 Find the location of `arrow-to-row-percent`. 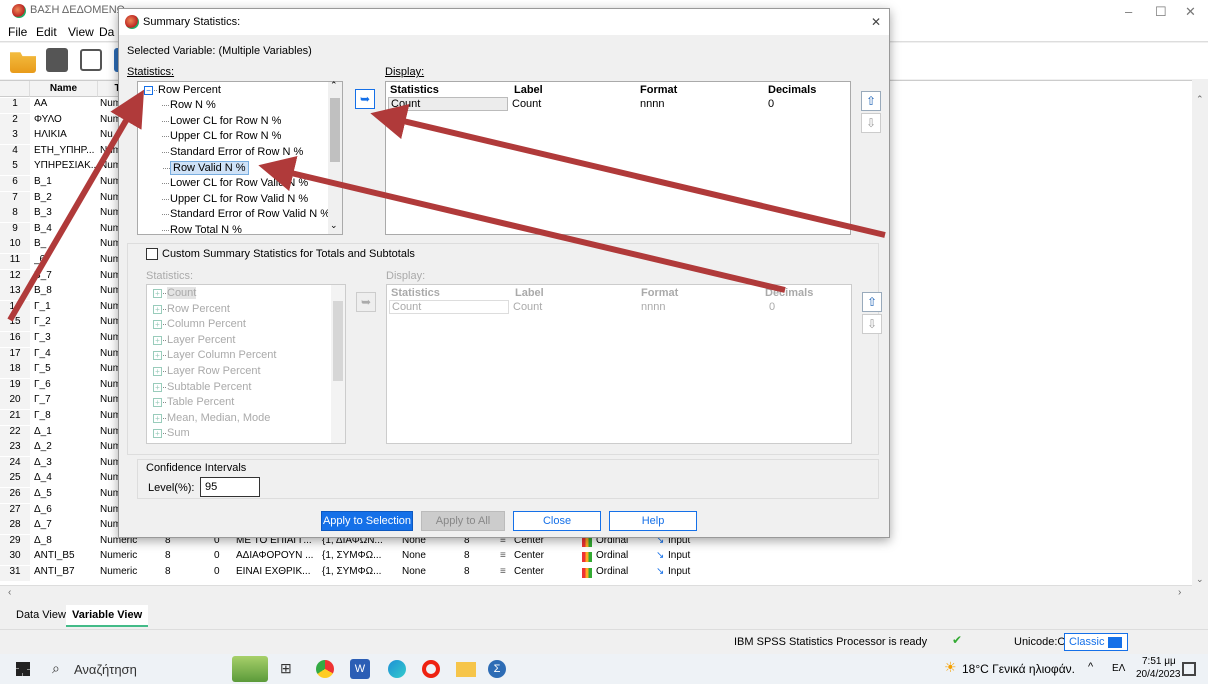

arrow-to-row-percent is located at coordinates (76, 205).